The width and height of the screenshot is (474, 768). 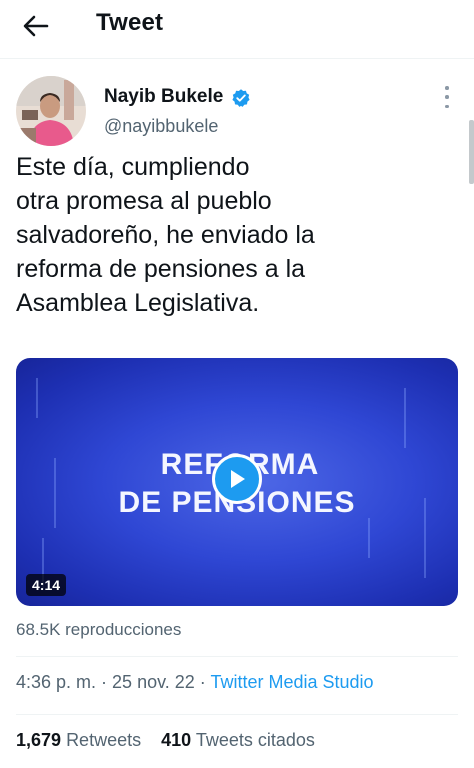 I want to click on avatar, so click(x=51, y=111).